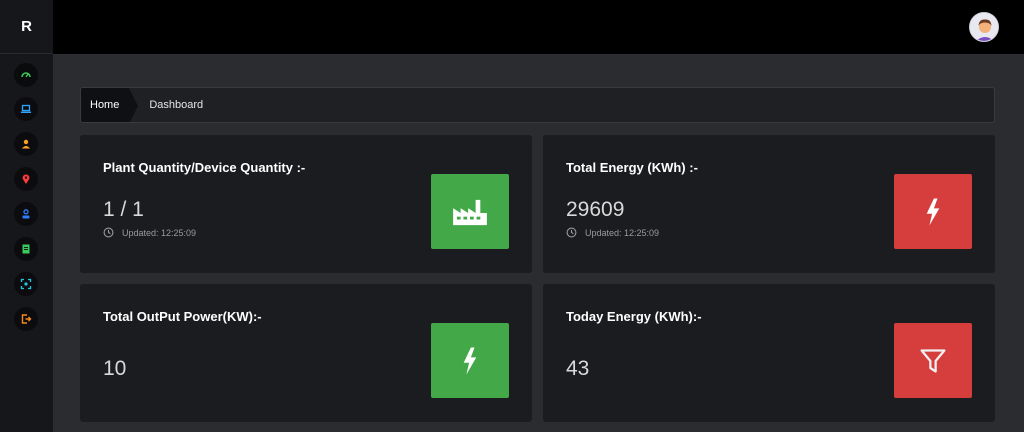 Image resolution: width=1024 pixels, height=432 pixels. What do you see at coordinates (26, 27) in the screenshot?
I see `brand-logo: R` at bounding box center [26, 27].